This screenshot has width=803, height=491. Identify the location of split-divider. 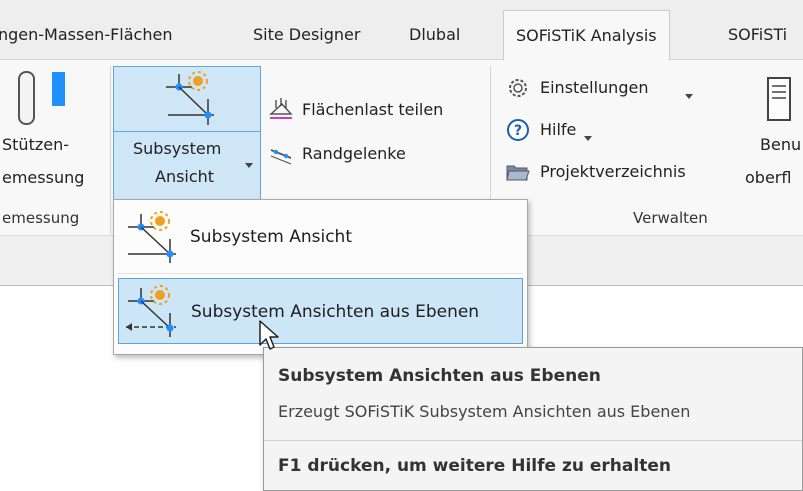
(187, 131).